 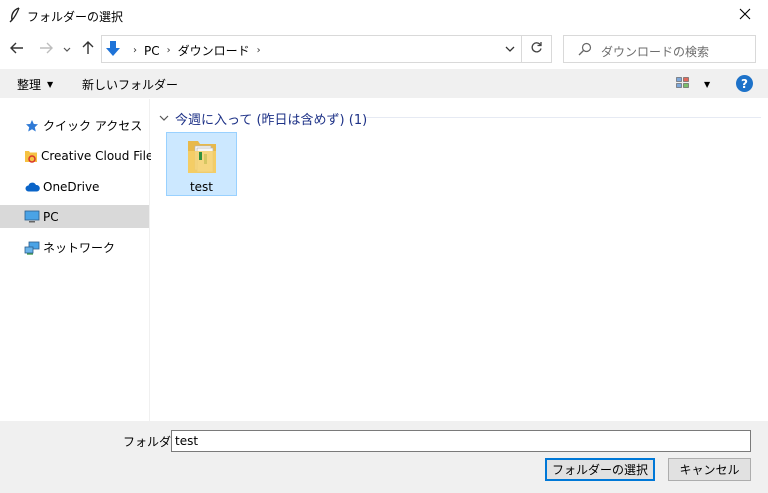 I want to click on forward-button, so click(x=46, y=49).